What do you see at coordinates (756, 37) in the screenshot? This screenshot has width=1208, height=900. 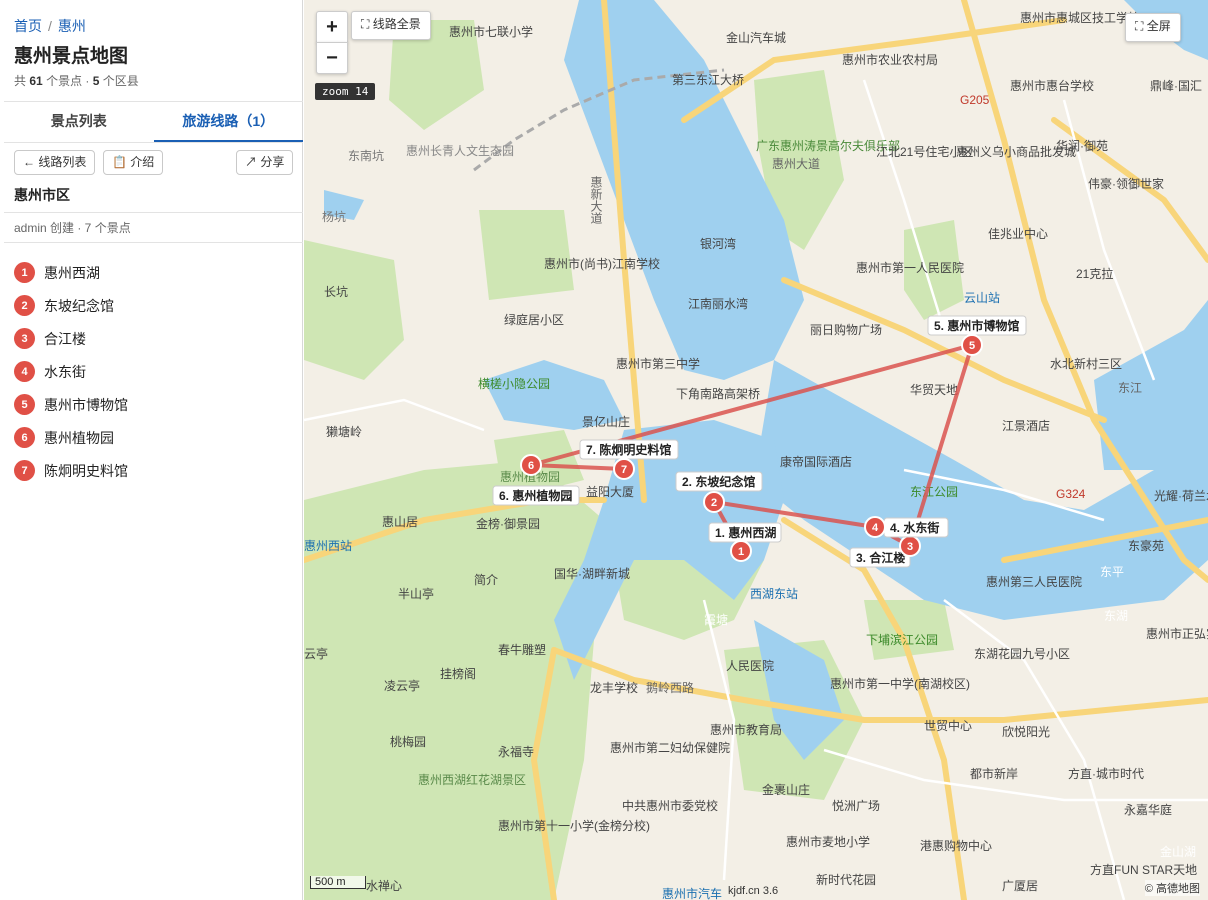 I see `map-place-label: 金山汽车城` at bounding box center [756, 37].